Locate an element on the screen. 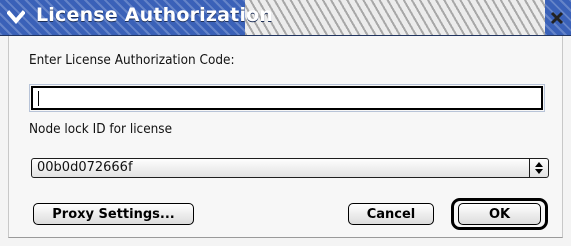 This screenshot has width=571, height=246. node-lock-label: Node lock ID for license is located at coordinates (101, 129).